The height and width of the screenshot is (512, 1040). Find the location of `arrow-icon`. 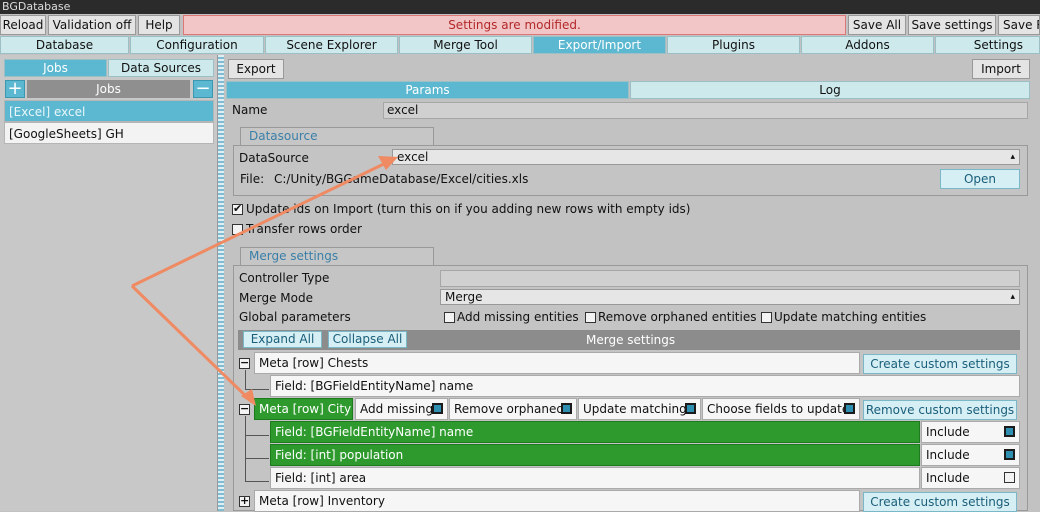

arrow-icon is located at coordinates (261, 281).